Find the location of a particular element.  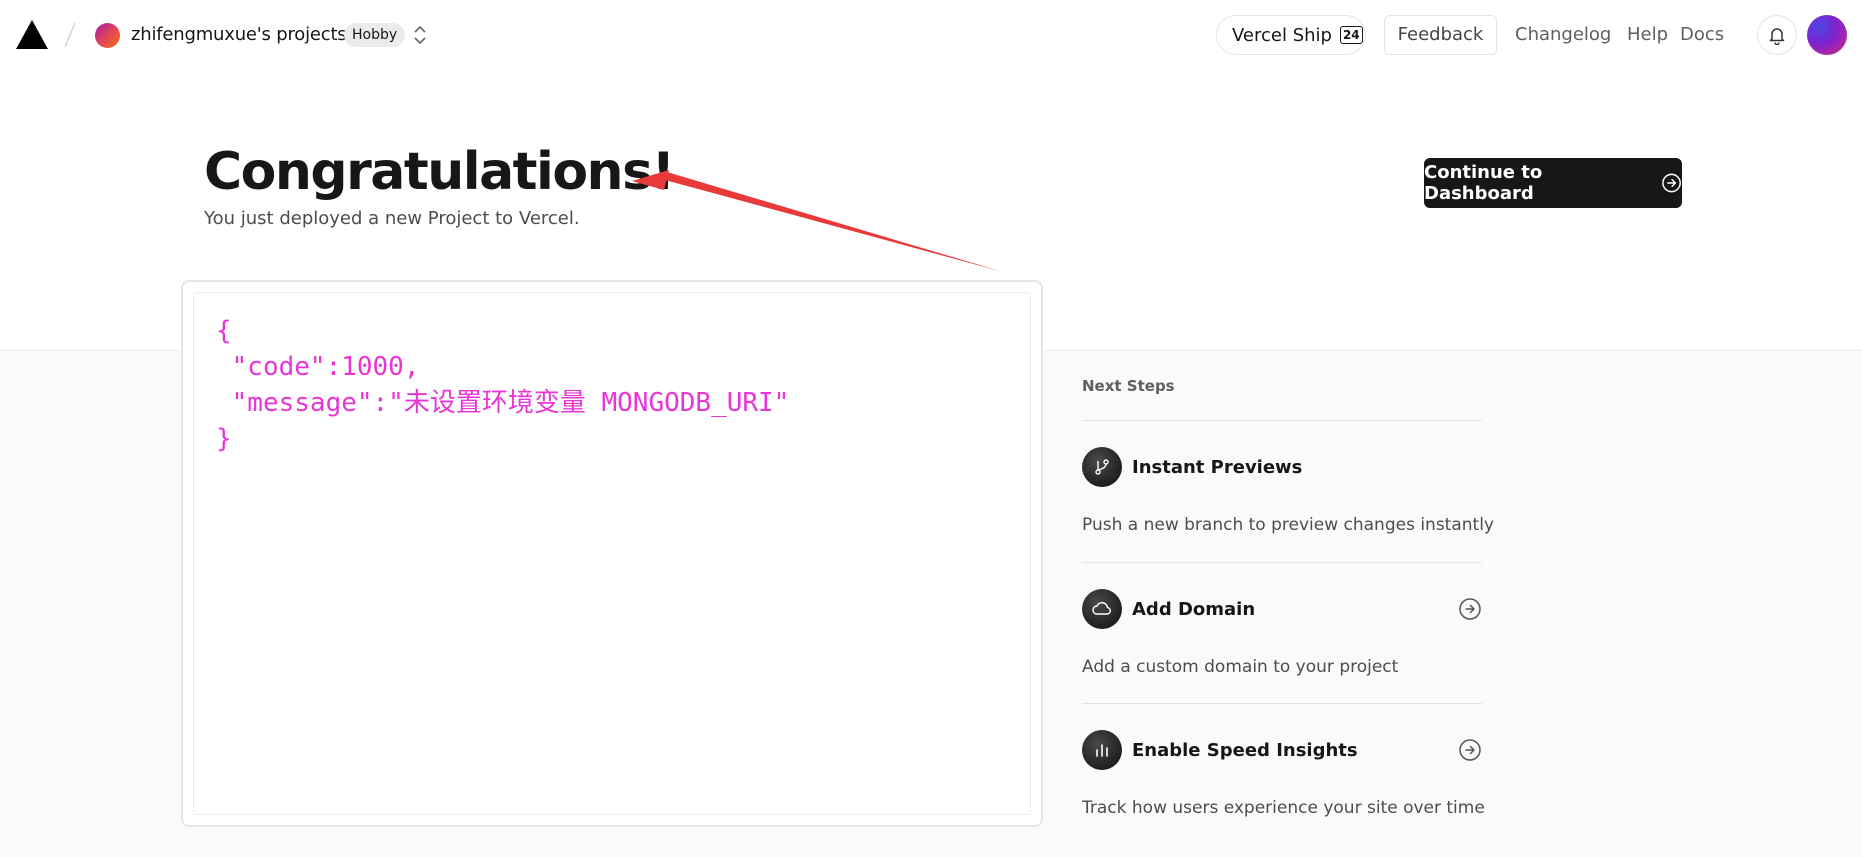

help-link: Help is located at coordinates (1647, 34).